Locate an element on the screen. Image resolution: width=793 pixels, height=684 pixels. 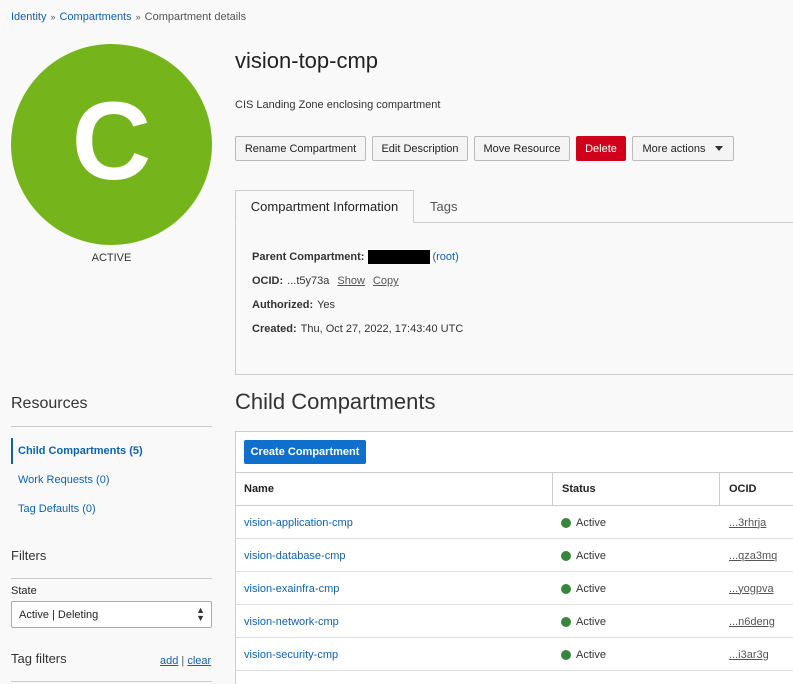
compartment-avatar: C is located at coordinates (111, 144).